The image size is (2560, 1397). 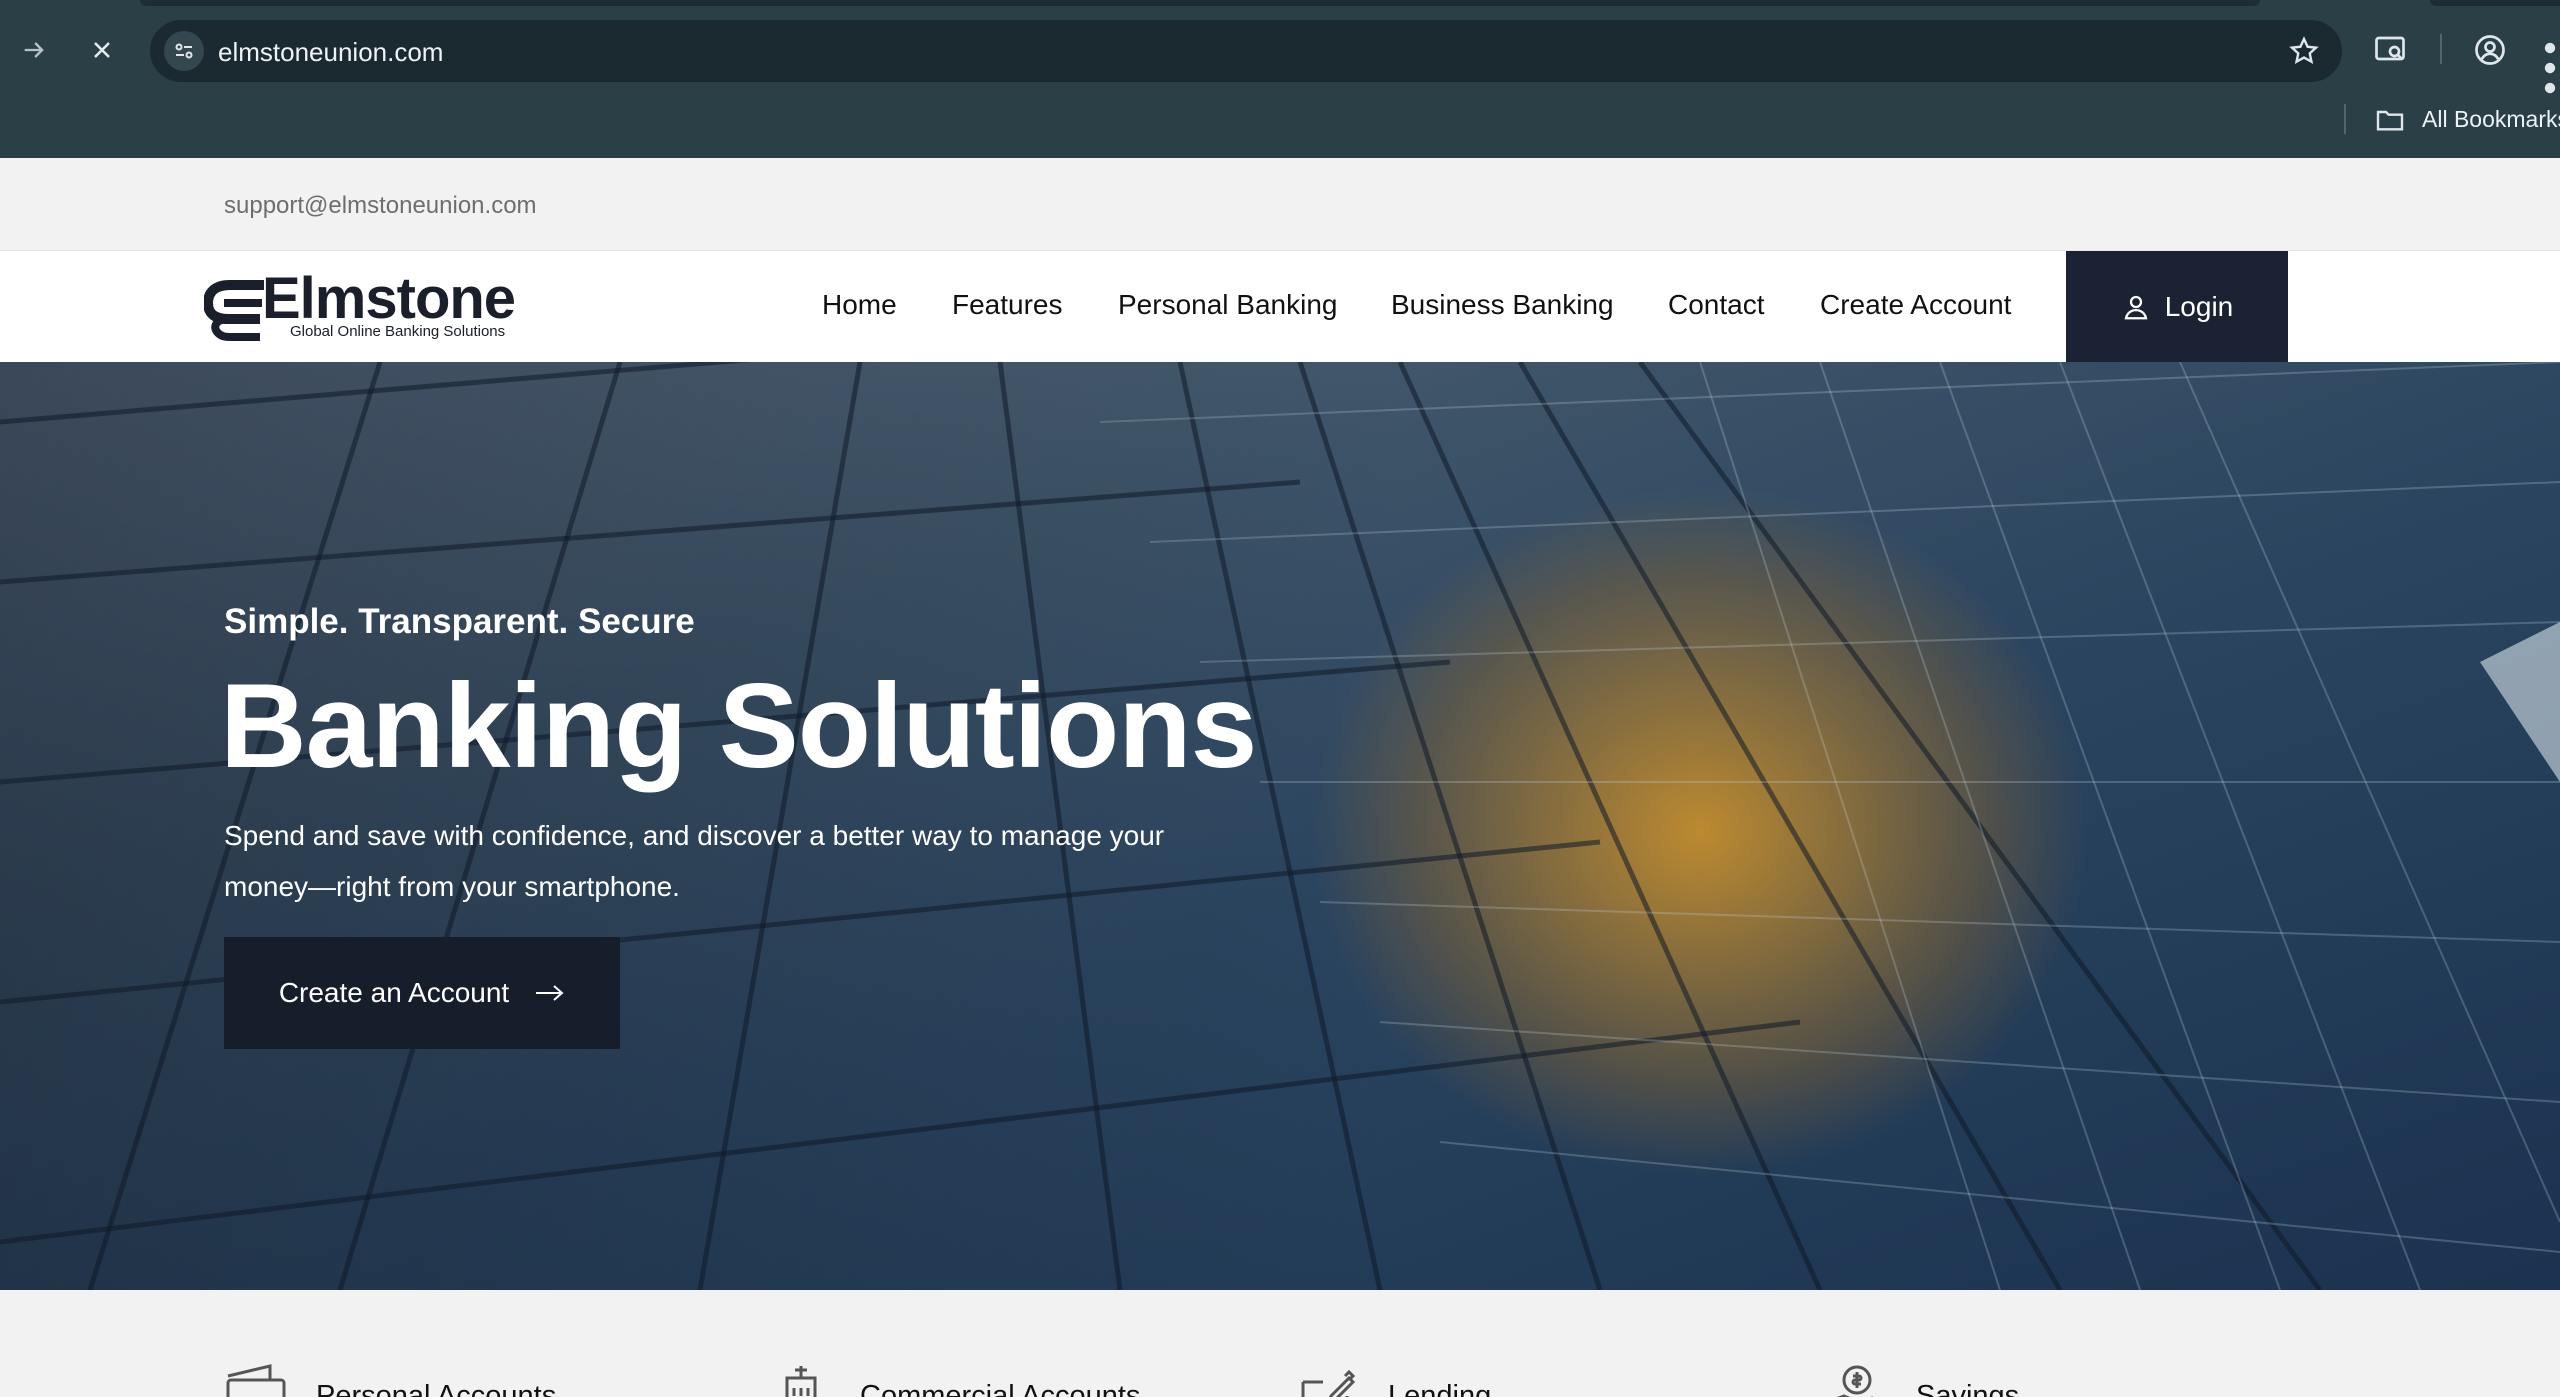 I want to click on browser-chrome: elmstoneunion.com All Bookmarks, so click(x=1280, y=79).